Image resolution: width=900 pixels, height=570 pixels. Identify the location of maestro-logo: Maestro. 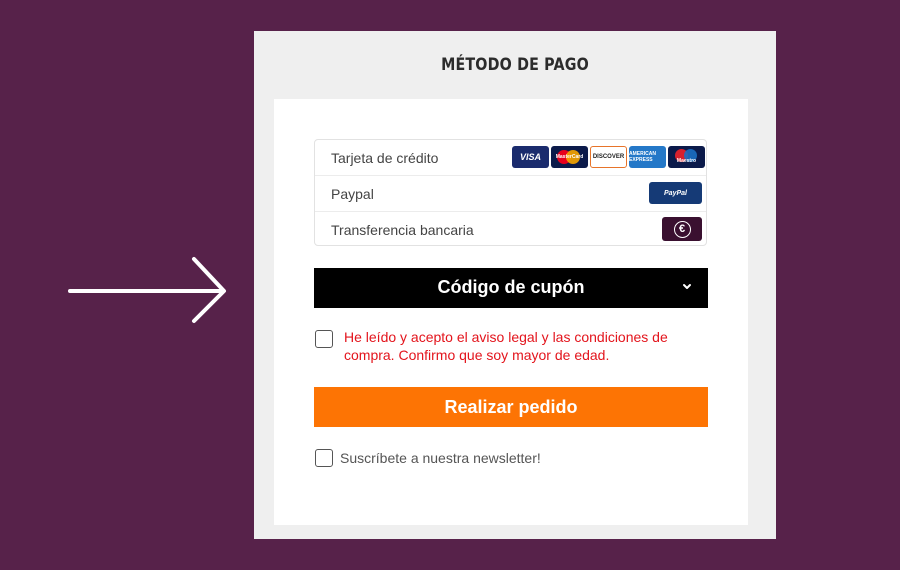
(686, 157).